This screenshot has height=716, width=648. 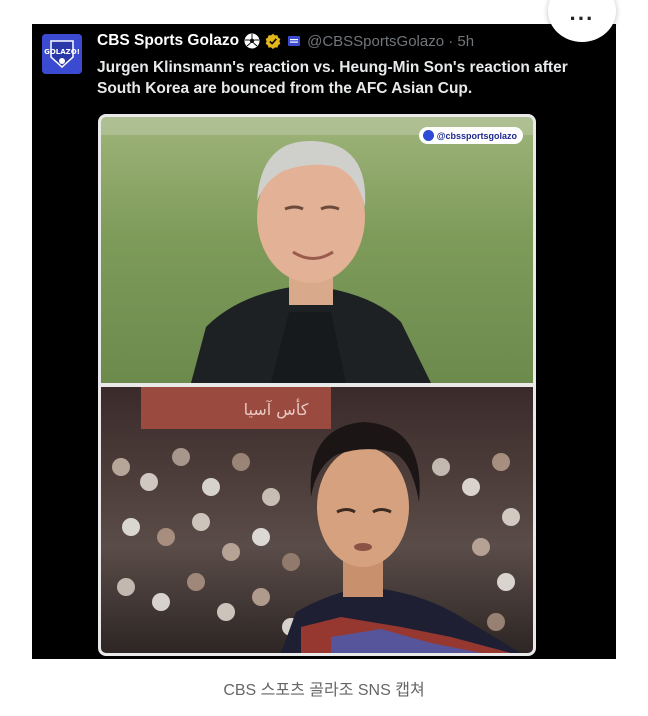 I want to click on watermark-badge: @cbssportsgolazo, so click(x=470, y=135).